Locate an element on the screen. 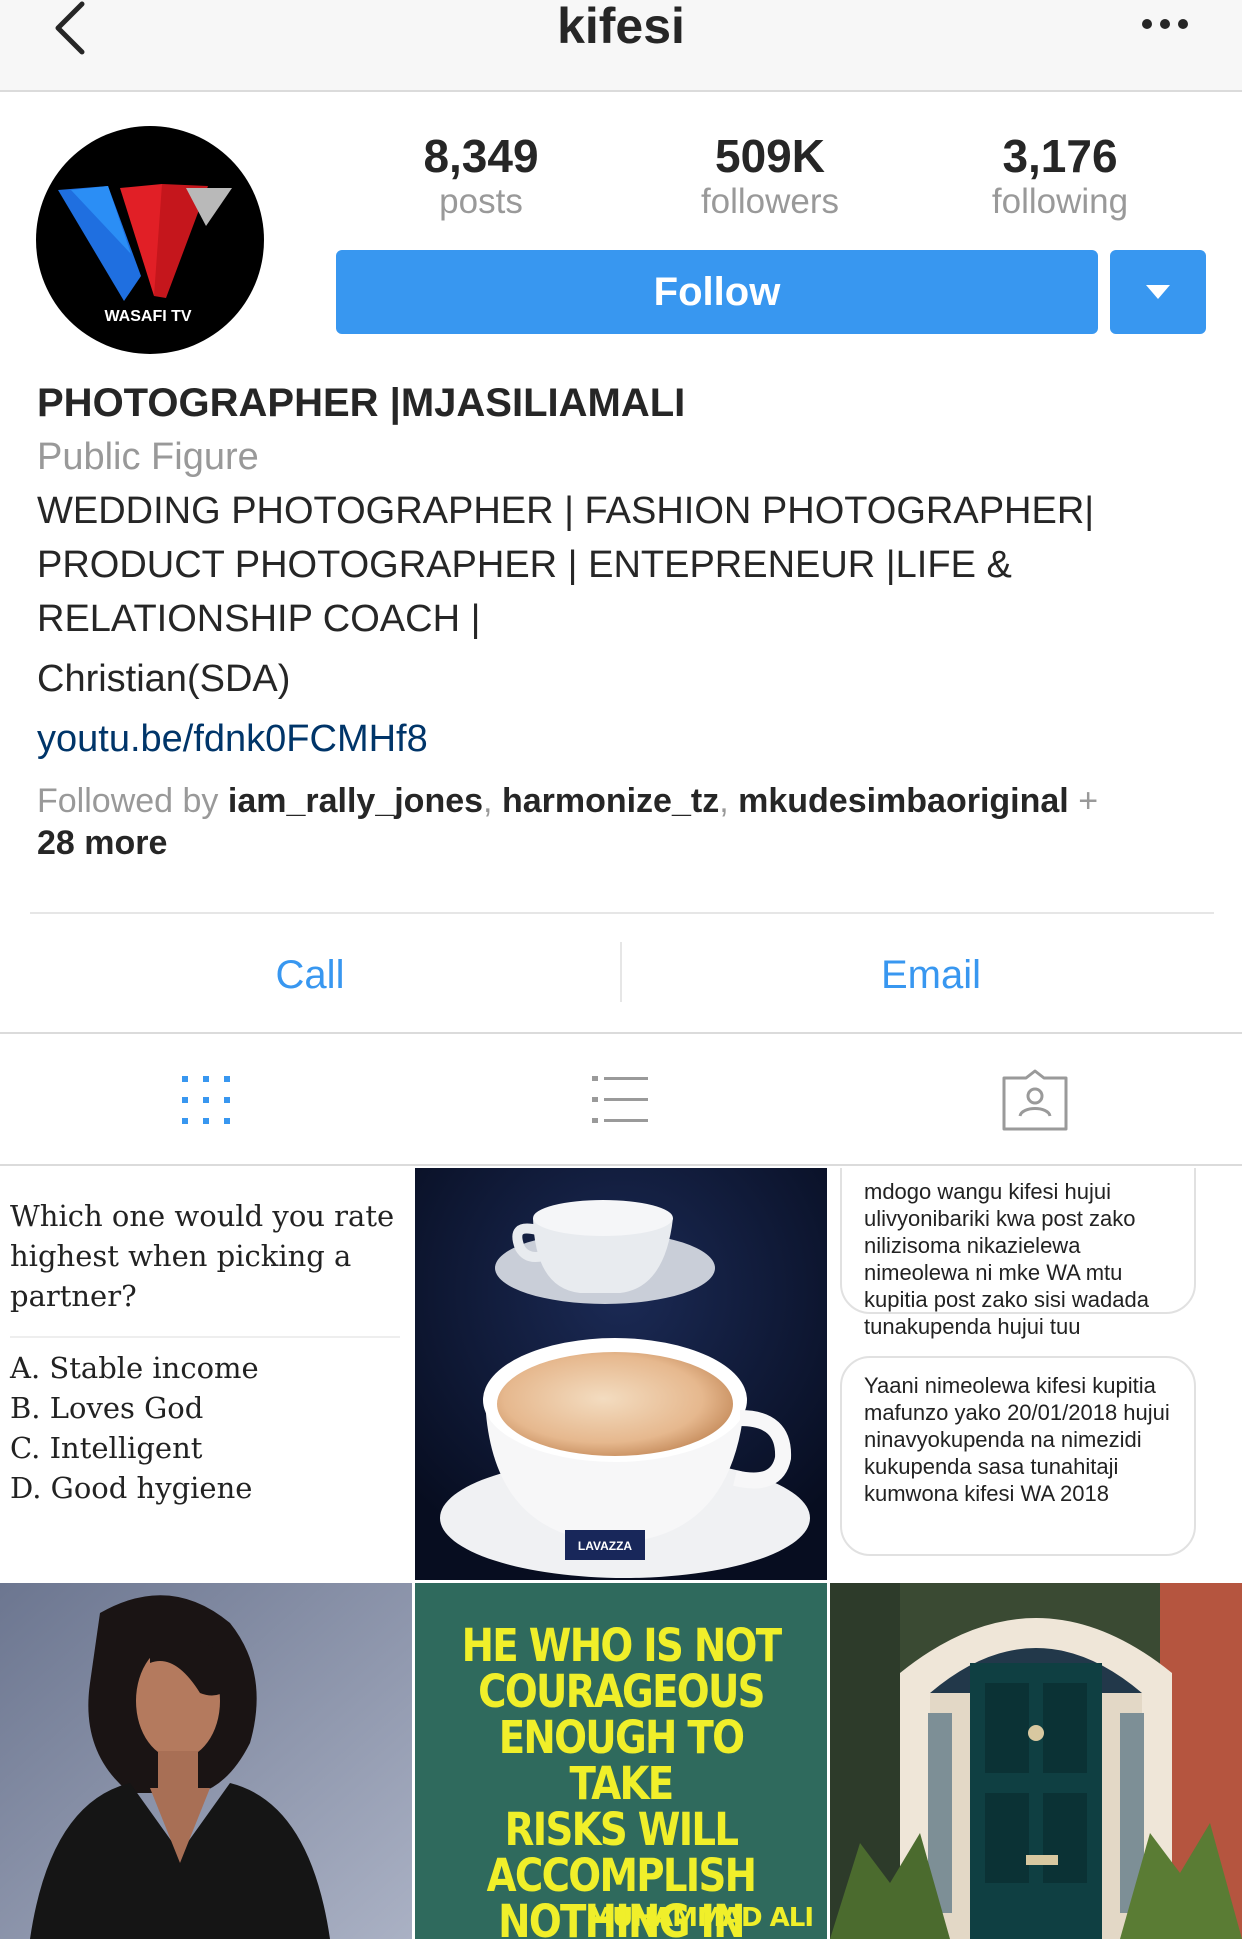 The image size is (1242, 1939). quote-line: ACCOMPLISH is located at coordinates (621, 1875).